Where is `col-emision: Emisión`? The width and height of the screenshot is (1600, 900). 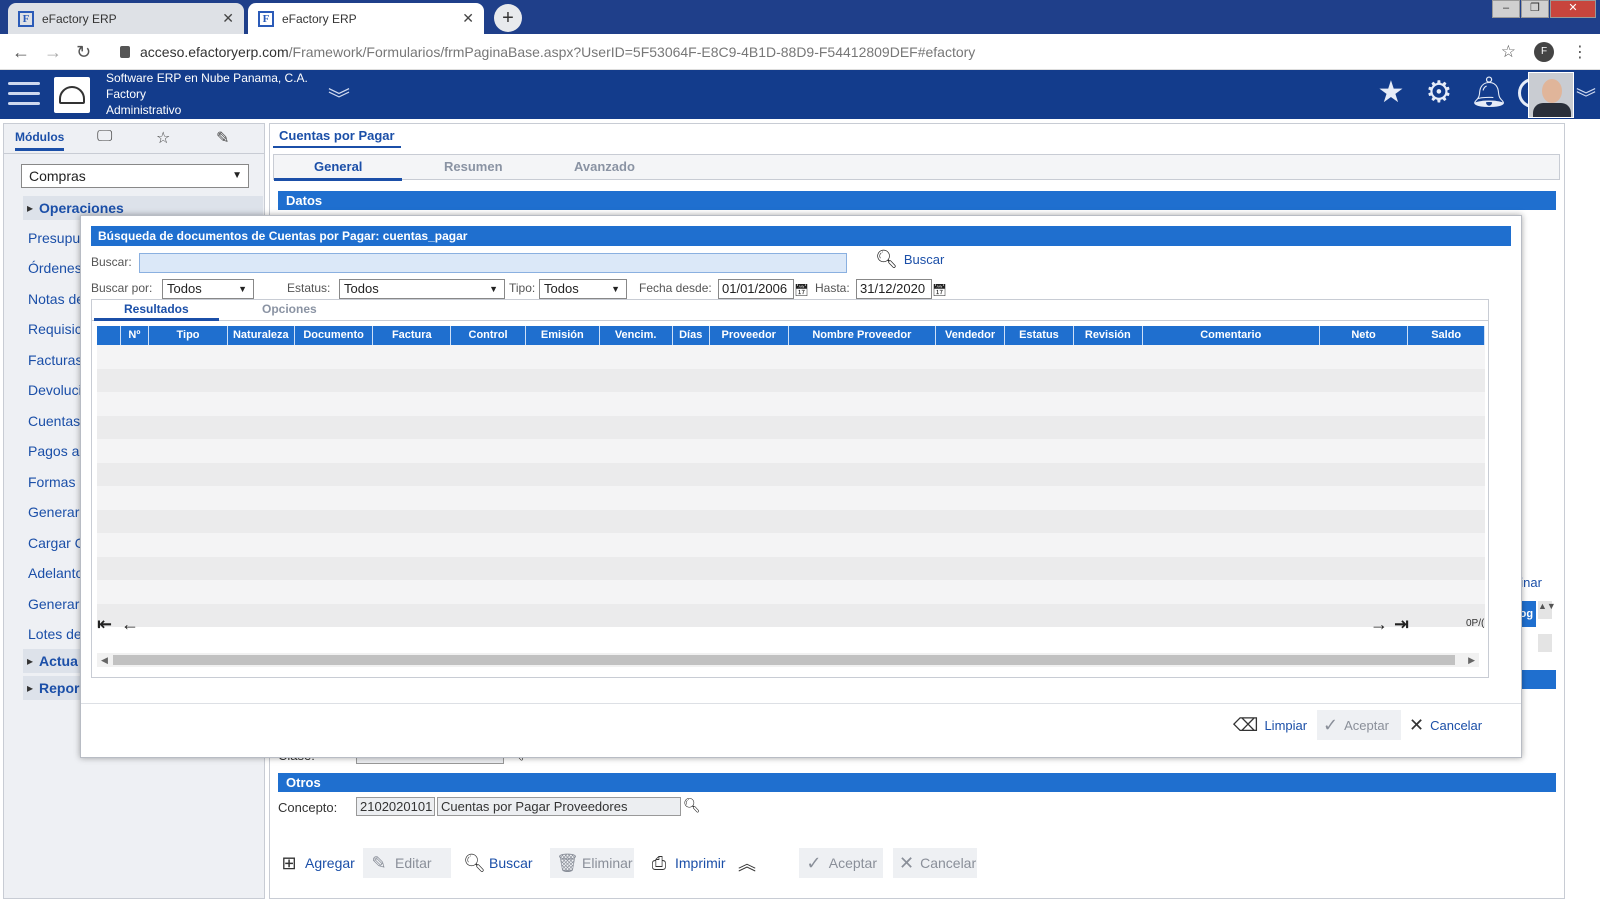 col-emision: Emisión is located at coordinates (563, 335).